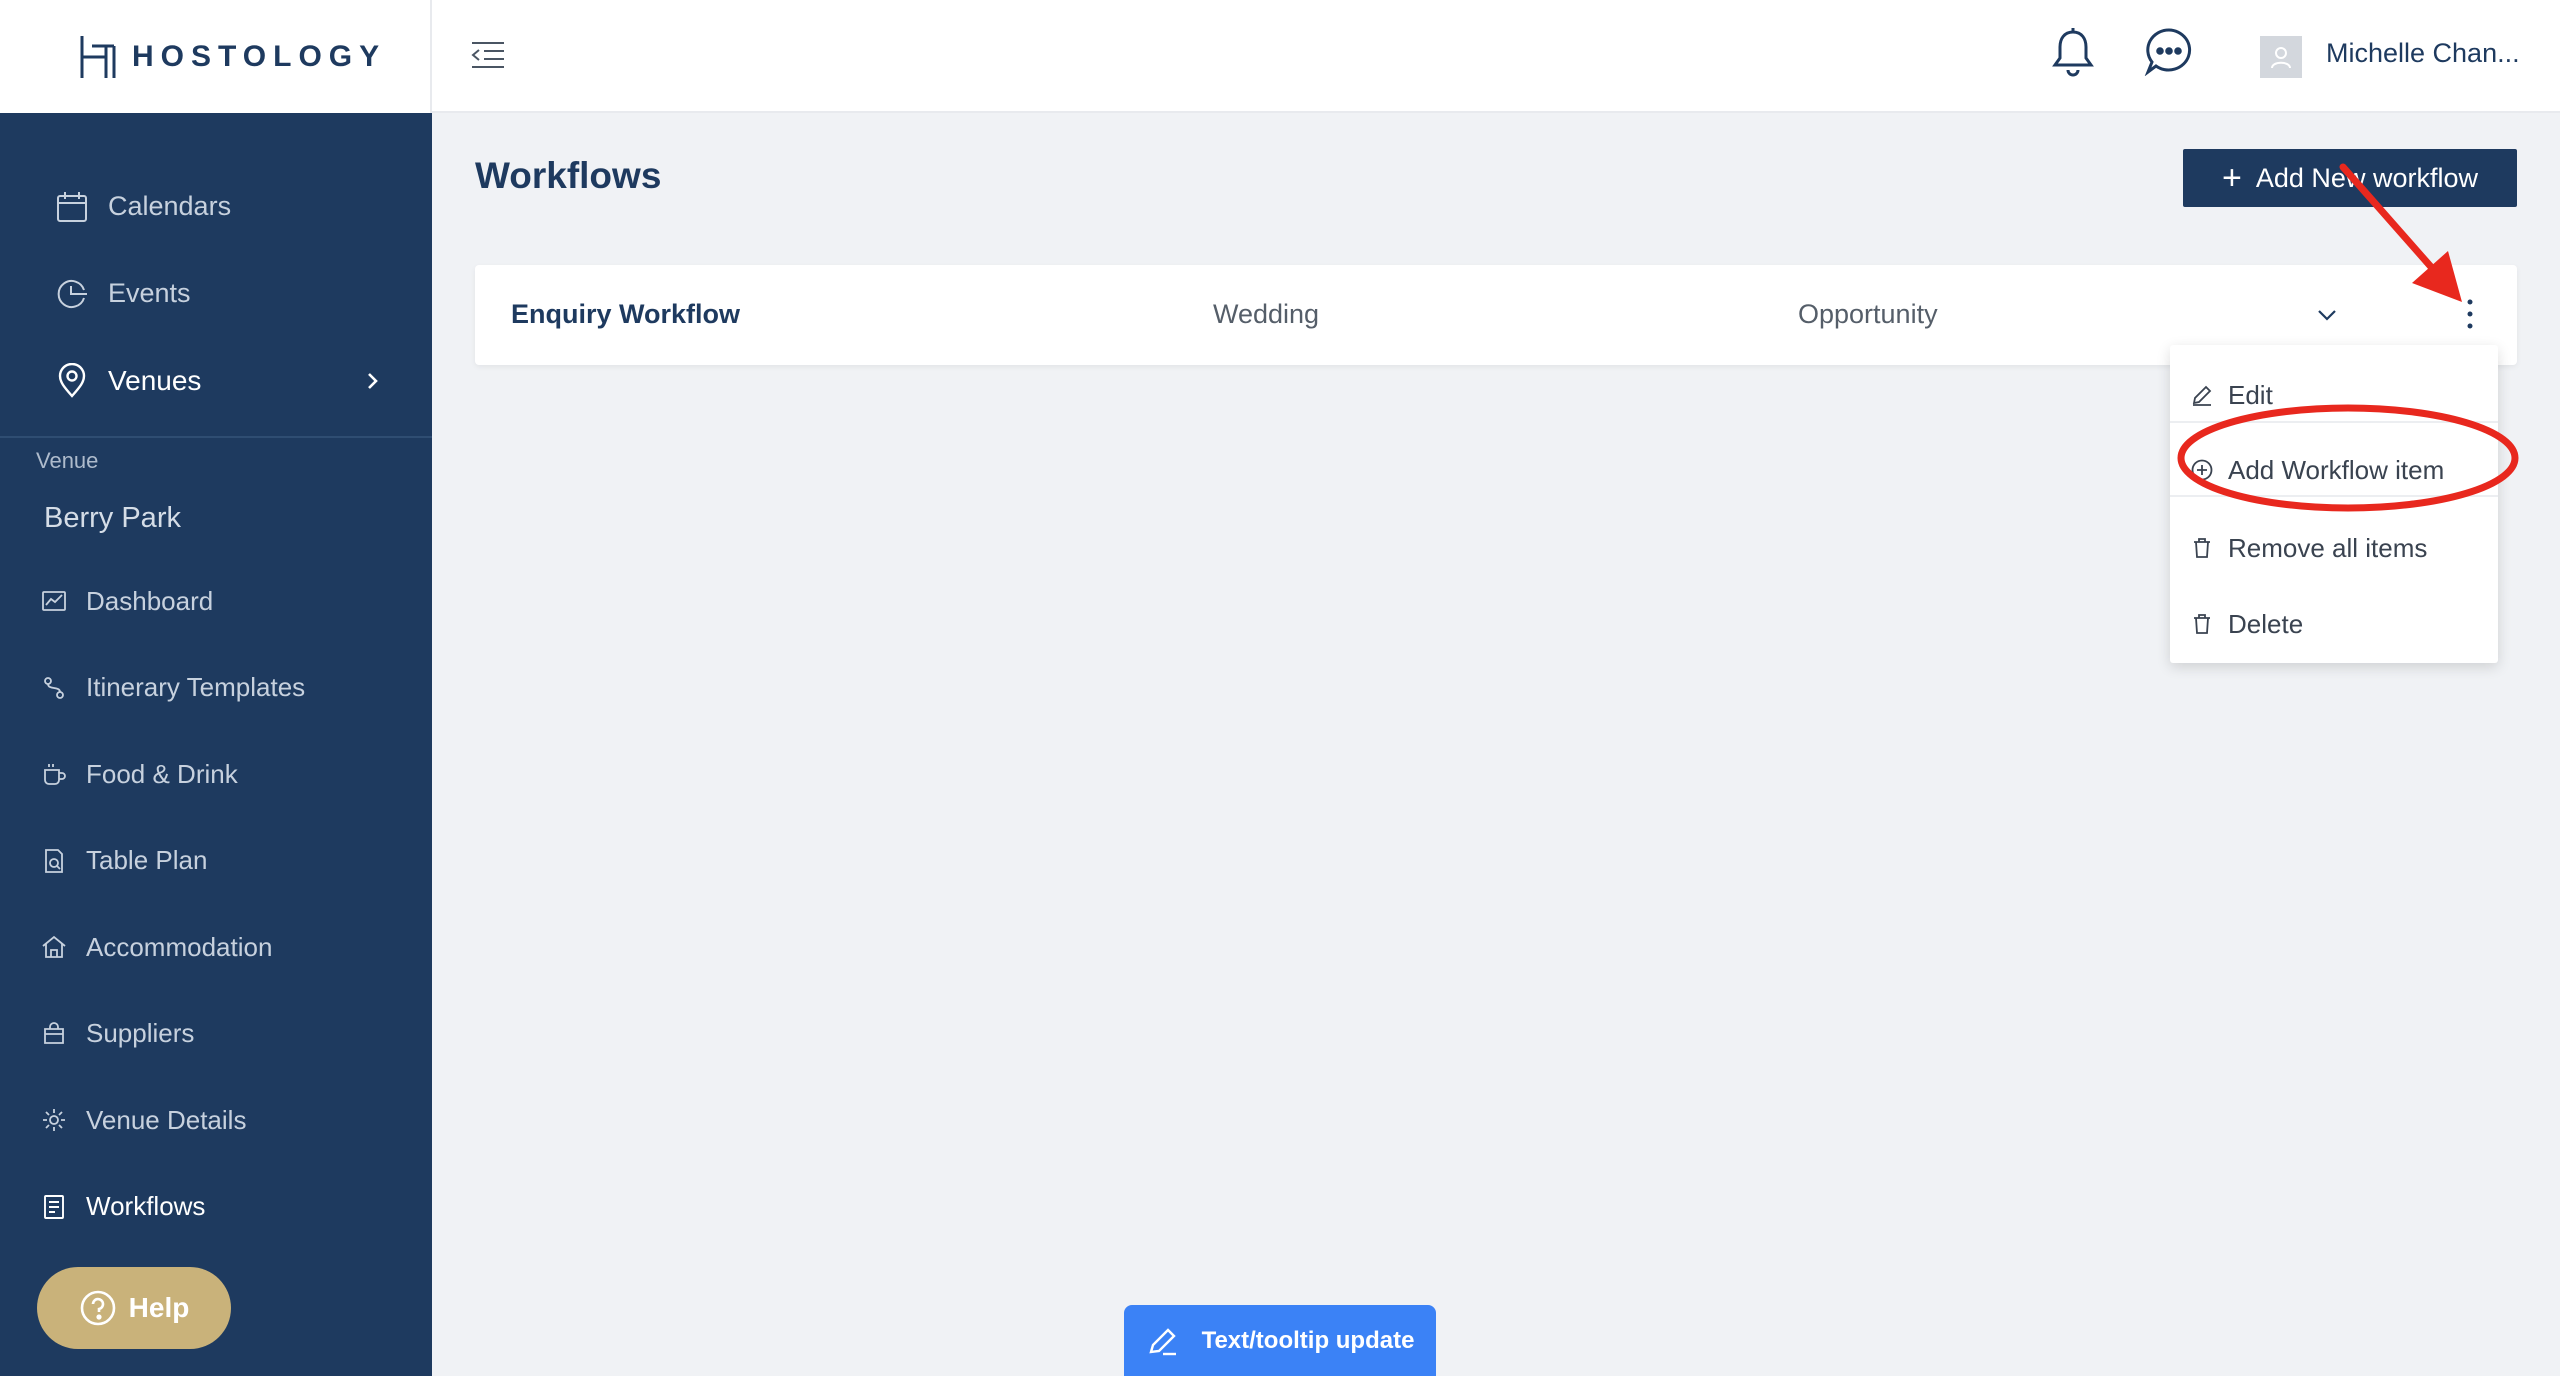 Image resolution: width=2560 pixels, height=1376 pixels. What do you see at coordinates (2334, 624) in the screenshot?
I see `menu-item-delete: Delete` at bounding box center [2334, 624].